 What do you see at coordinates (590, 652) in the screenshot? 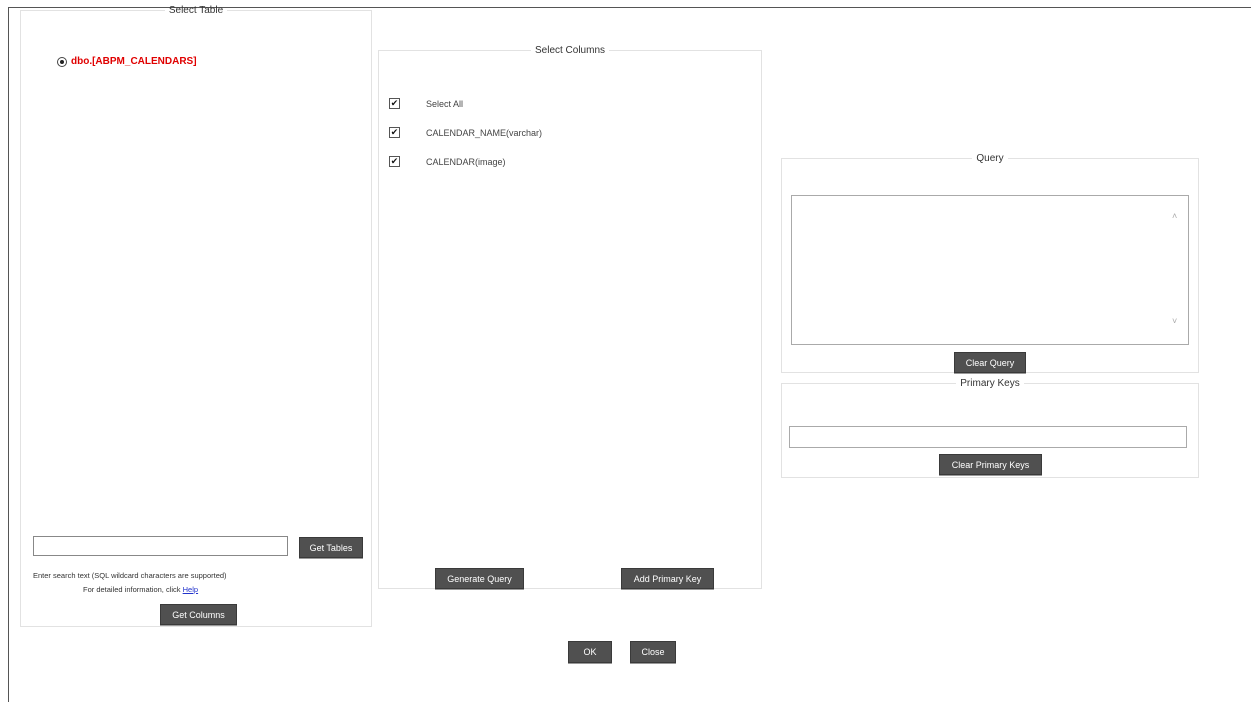
I see `ok-button: OK` at bounding box center [590, 652].